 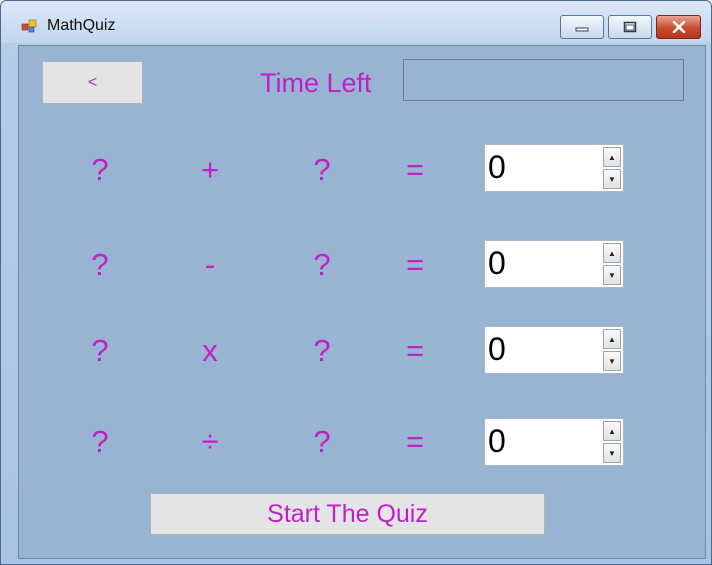 What do you see at coordinates (347, 514) in the screenshot?
I see `start-quiz-button: Start The Quiz` at bounding box center [347, 514].